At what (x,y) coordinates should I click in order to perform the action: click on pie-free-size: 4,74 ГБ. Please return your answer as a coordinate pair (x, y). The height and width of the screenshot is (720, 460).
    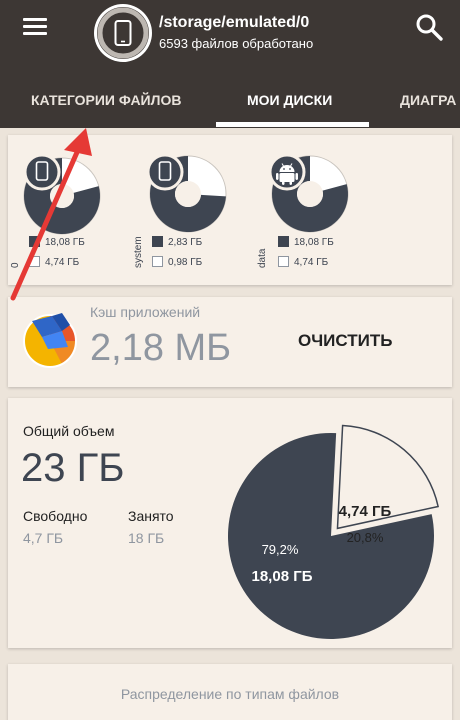
    Looking at the image, I should click on (365, 511).